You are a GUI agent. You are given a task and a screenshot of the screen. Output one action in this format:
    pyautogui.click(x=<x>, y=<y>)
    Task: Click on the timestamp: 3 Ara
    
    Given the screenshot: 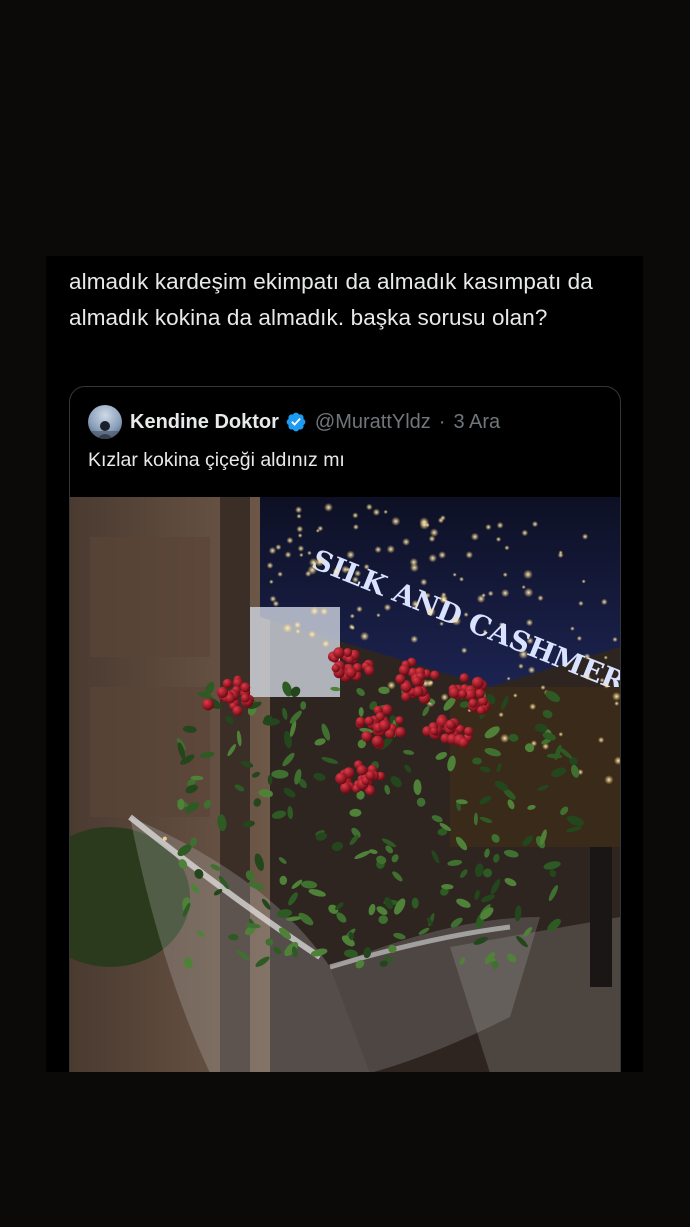 What is the action you would take?
    pyautogui.click(x=476, y=422)
    